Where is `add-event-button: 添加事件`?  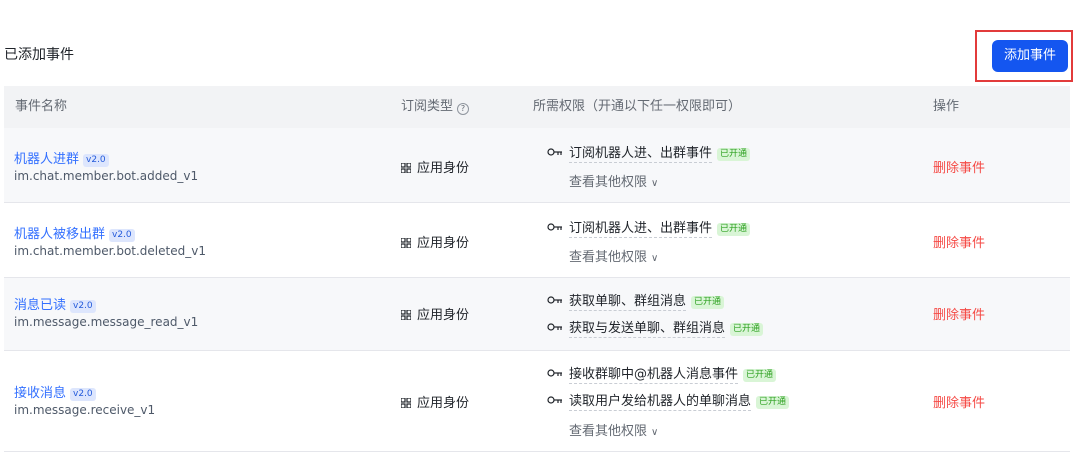 add-event-button: 添加事件 is located at coordinates (1030, 56).